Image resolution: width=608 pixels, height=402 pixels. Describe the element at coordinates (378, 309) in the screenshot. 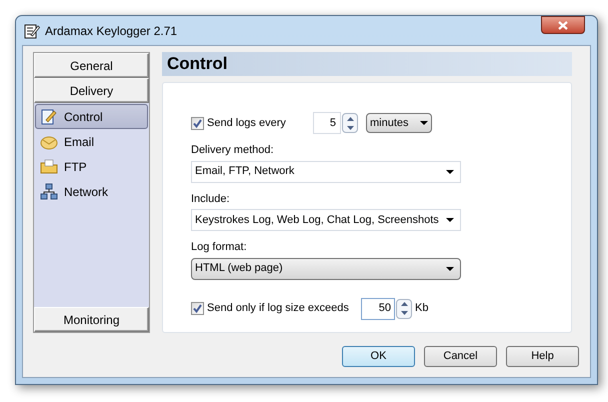

I see `number-field: 50` at that location.